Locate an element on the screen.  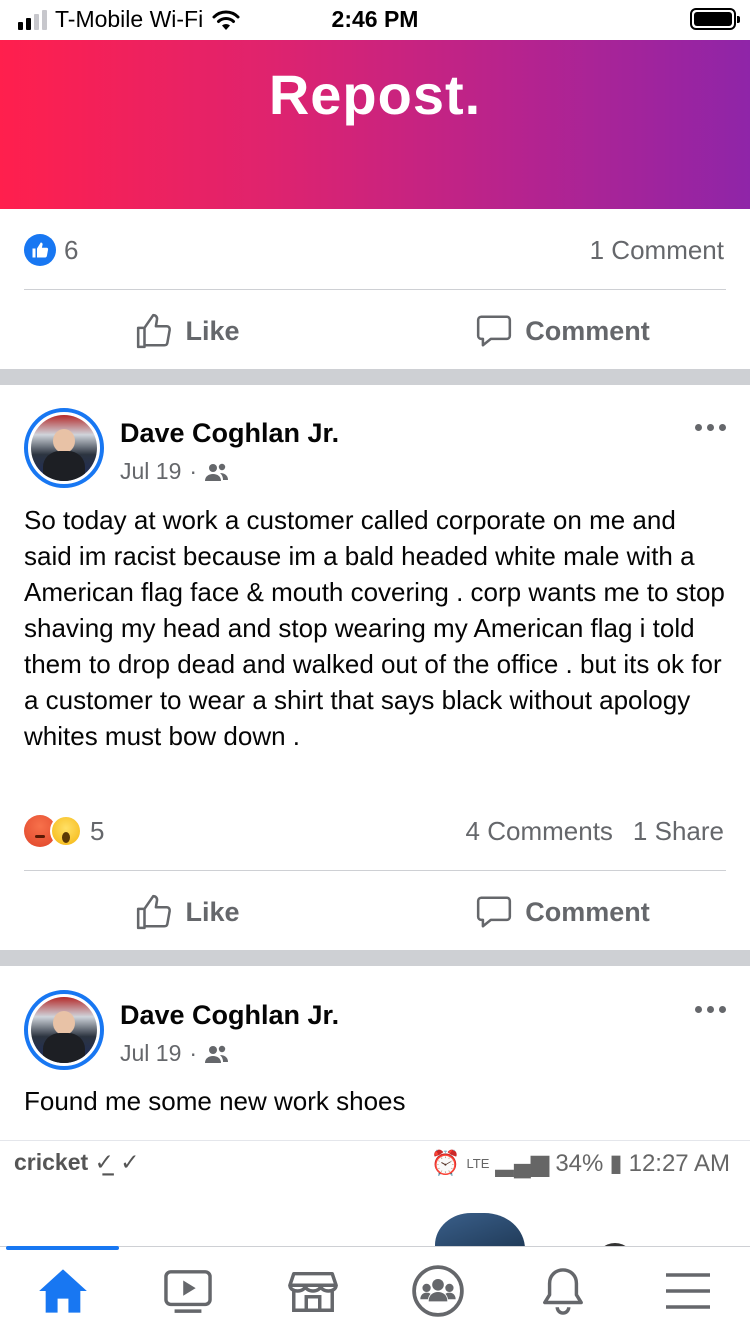
embed-status-left: cricket ✓̲ ✓ is located at coordinates (77, 1162).